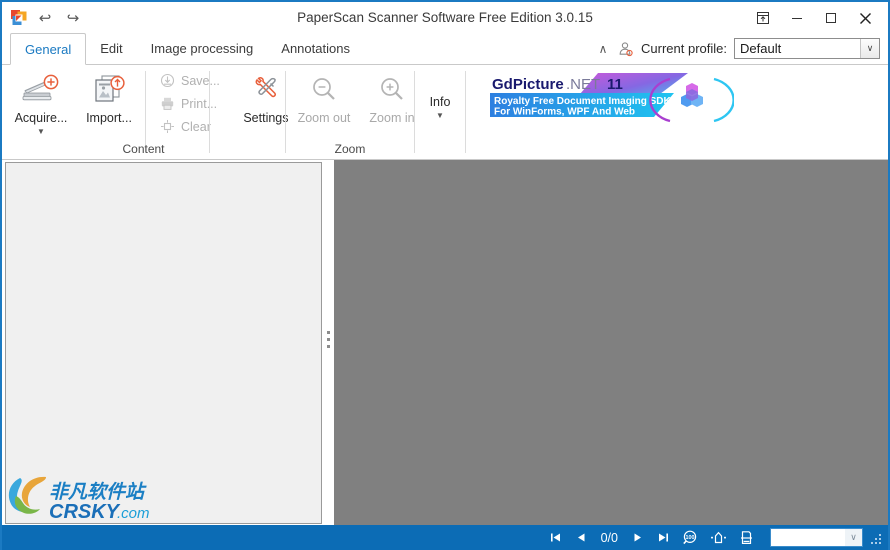  I want to click on zoom-group-title: Zoom, so click(350, 149).